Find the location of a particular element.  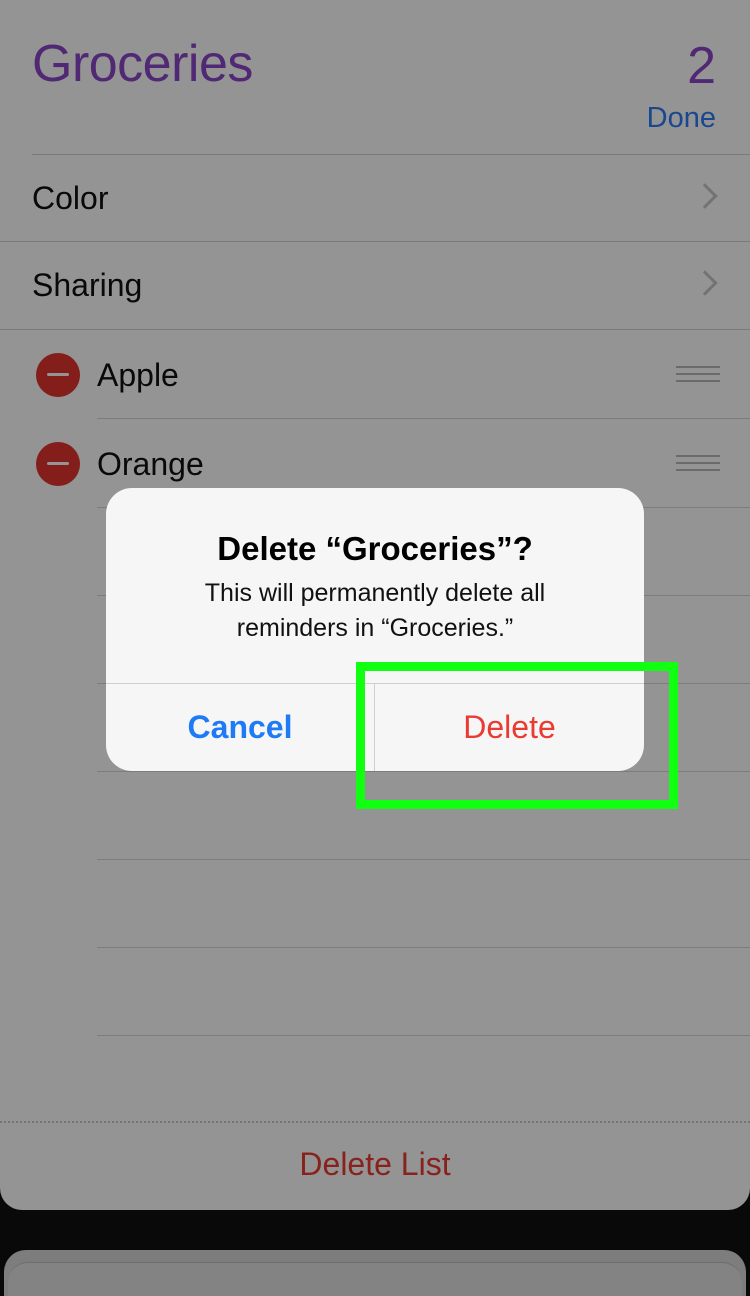

cancel-button: Cancel is located at coordinates (240, 727).